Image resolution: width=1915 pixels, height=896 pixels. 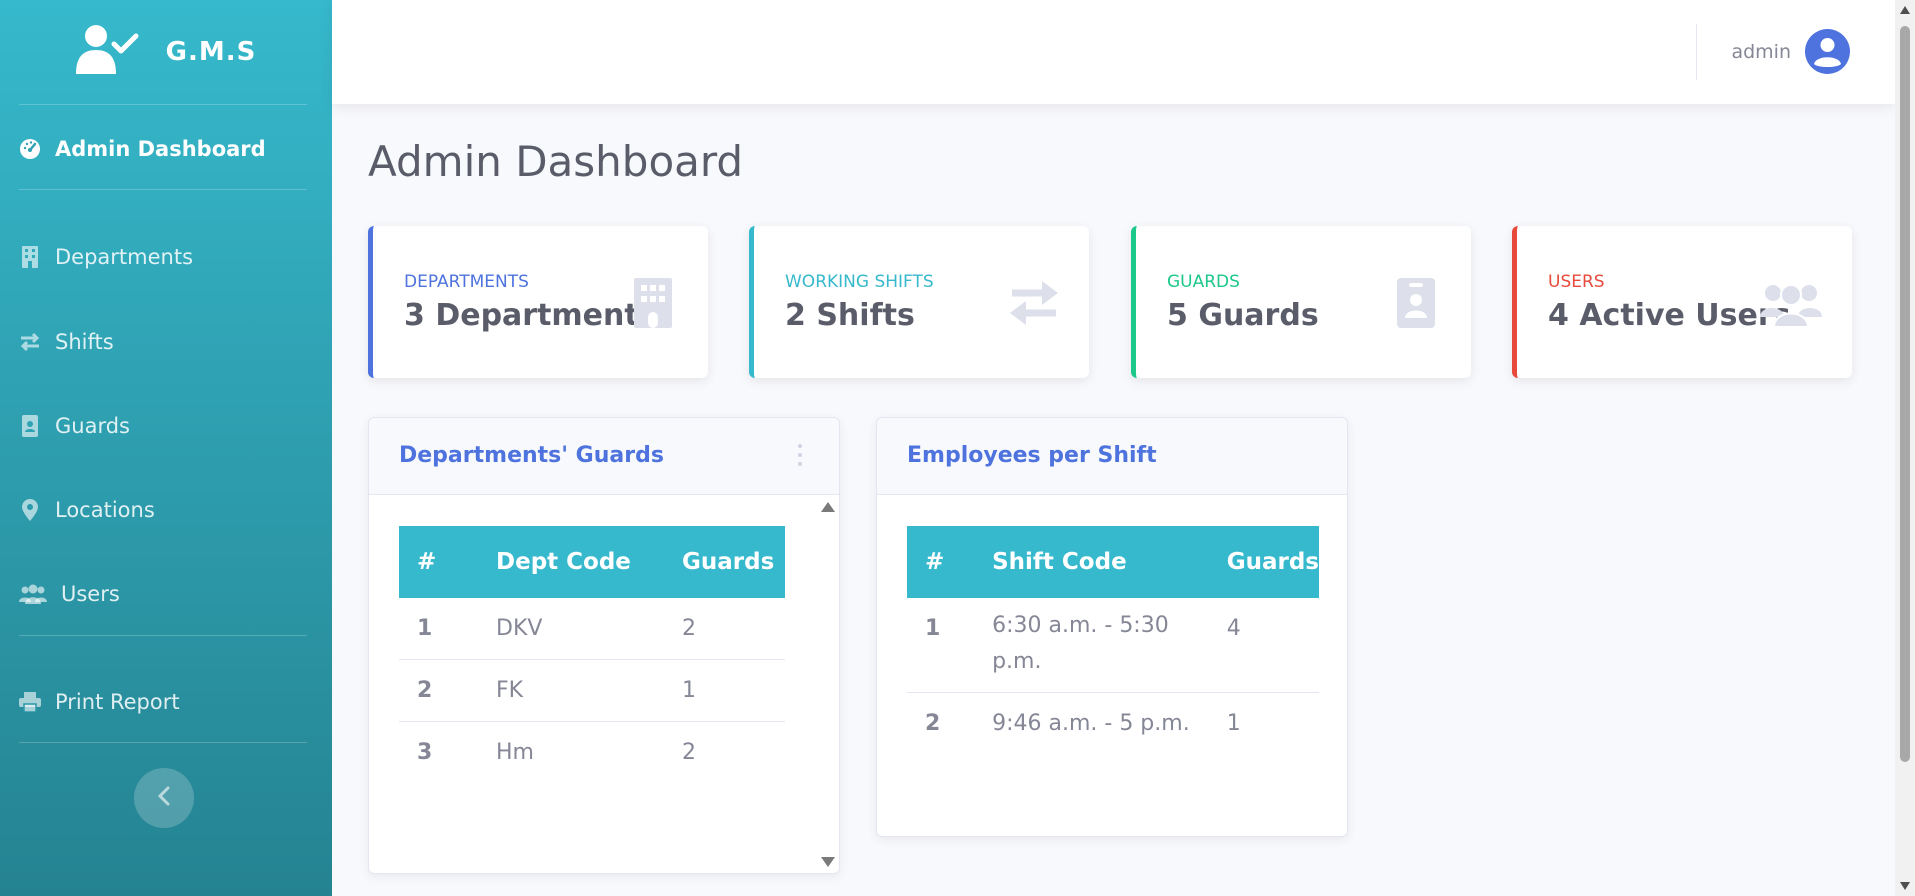 I want to click on stat-card-guards: Guards 5 Guards, so click(x=1301, y=302).